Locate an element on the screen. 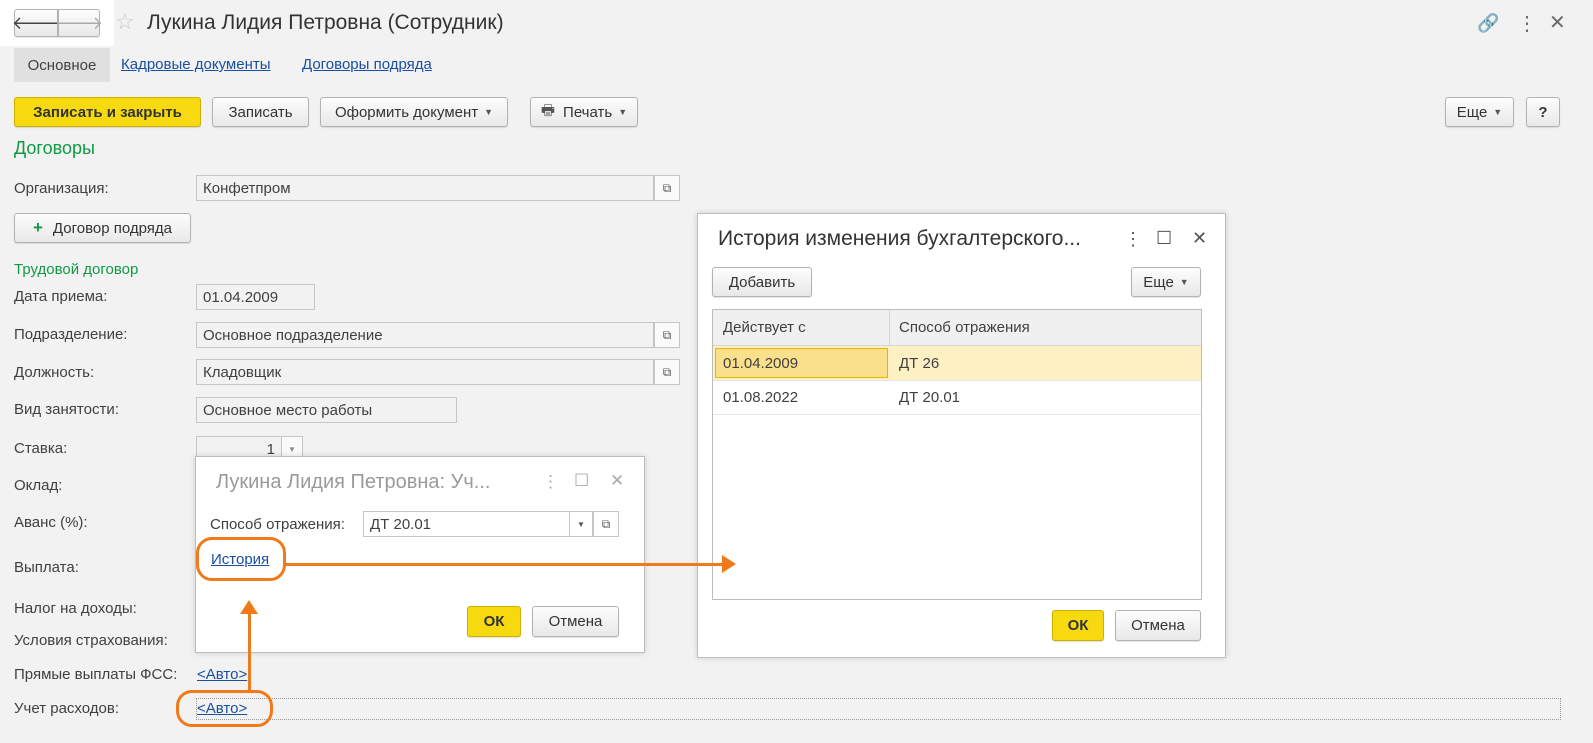 The image size is (1593, 743). link-icon: 🔗 is located at coordinates (1488, 23).